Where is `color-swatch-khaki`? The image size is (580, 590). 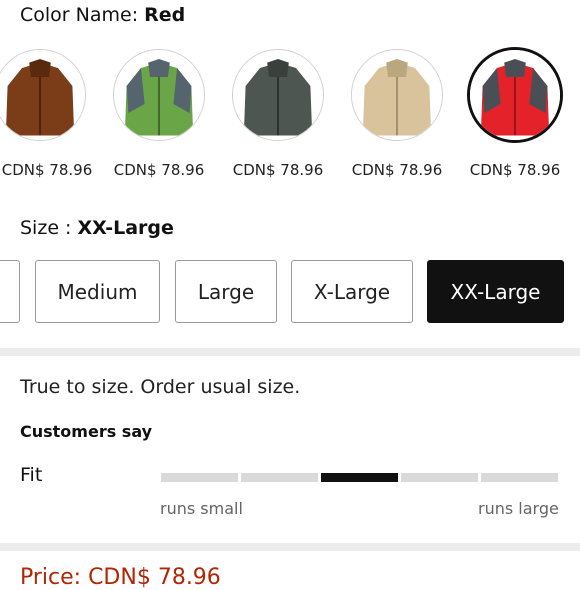
color-swatch-khaki is located at coordinates (397, 95).